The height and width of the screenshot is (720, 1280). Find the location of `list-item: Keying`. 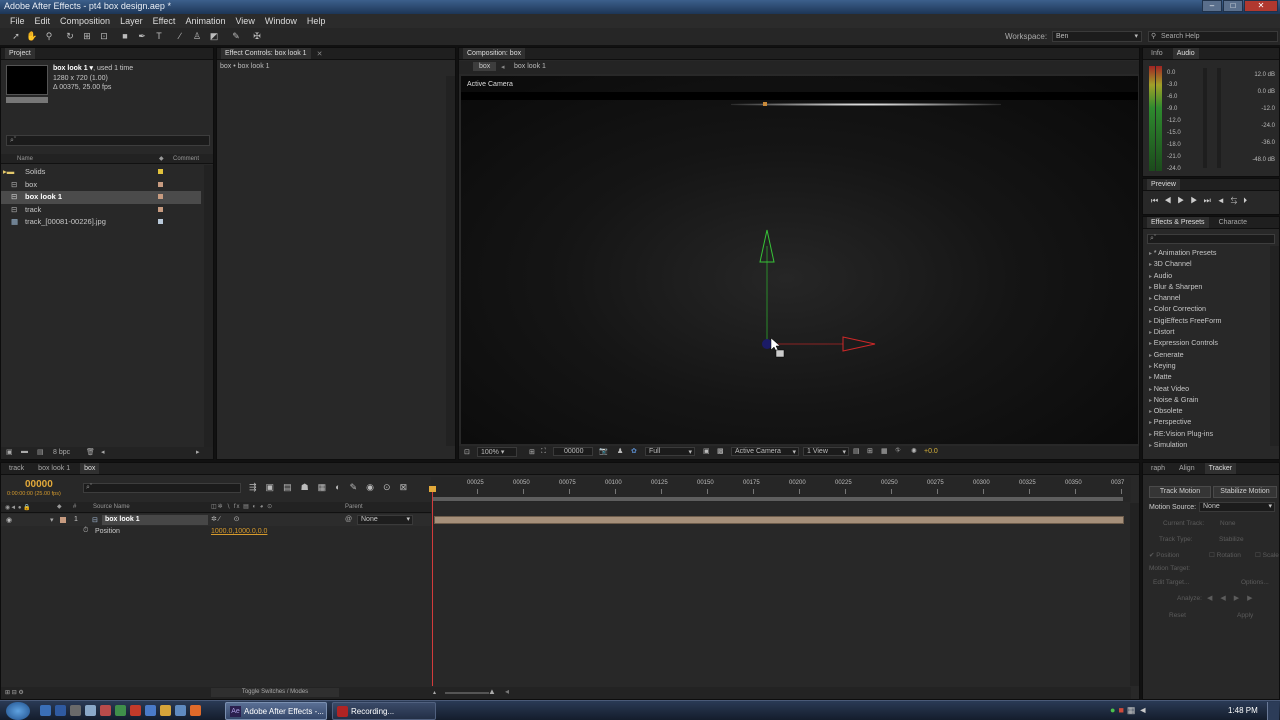

list-item: Keying is located at coordinates (1207, 365).